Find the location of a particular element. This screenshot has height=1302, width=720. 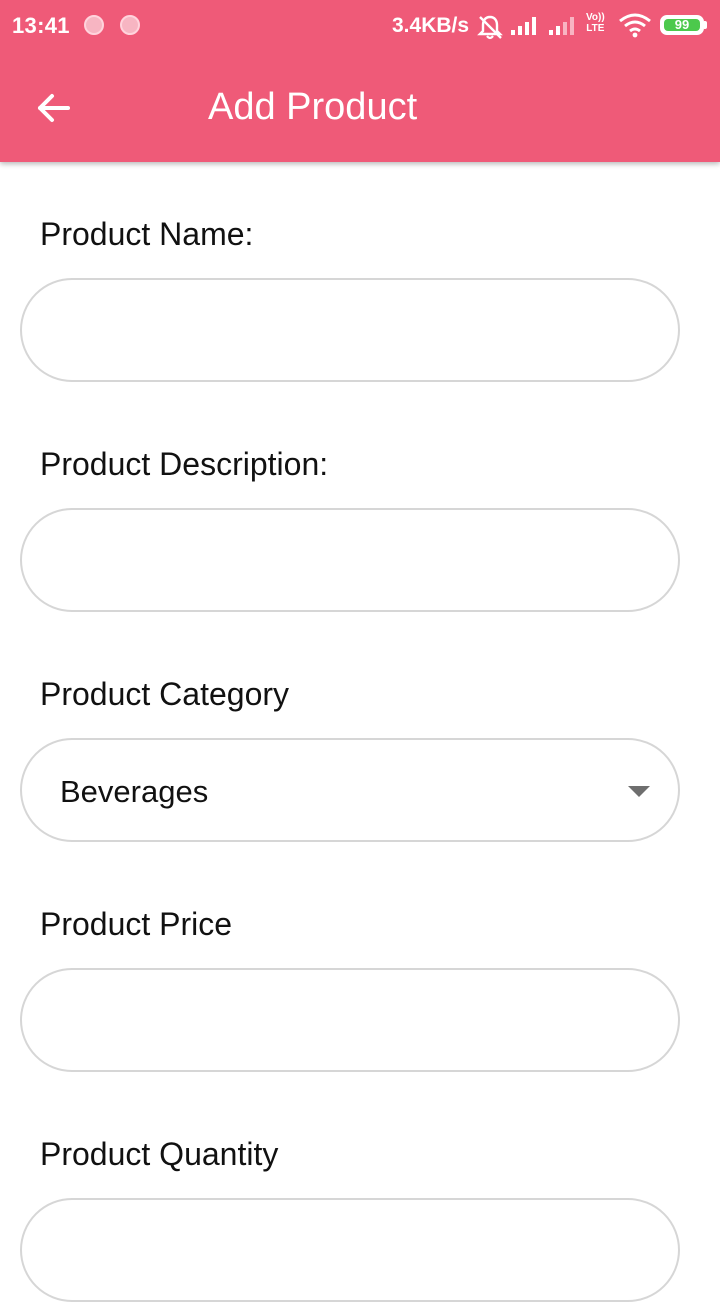

product-description-field is located at coordinates (350, 560).